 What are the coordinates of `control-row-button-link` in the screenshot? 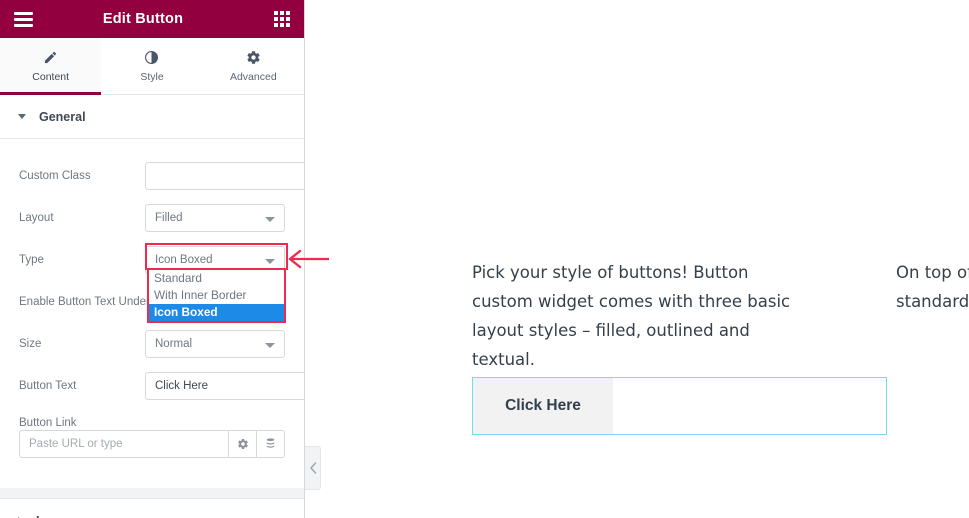 It's located at (152, 444).